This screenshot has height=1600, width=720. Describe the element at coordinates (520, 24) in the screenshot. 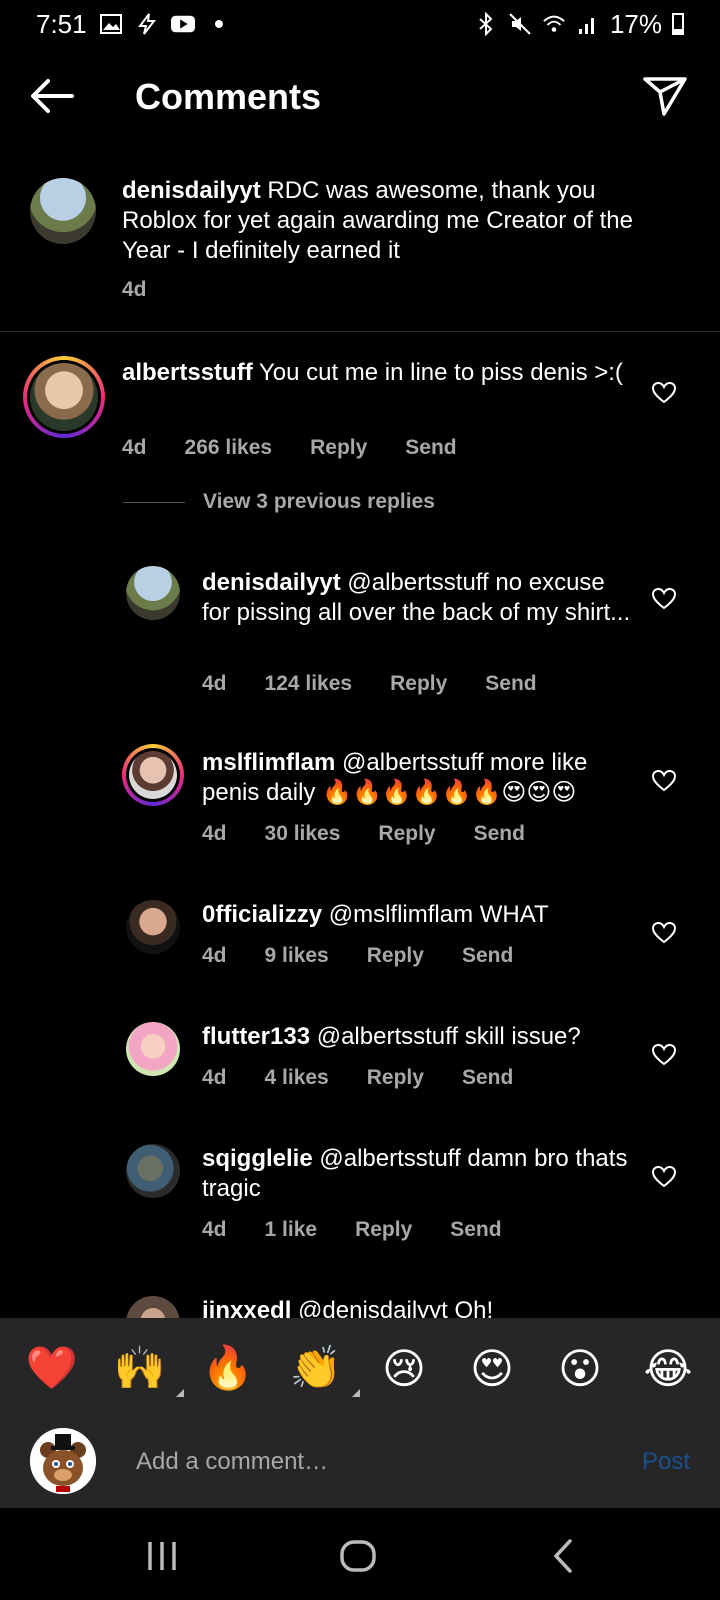

I see `mute-icon` at that location.